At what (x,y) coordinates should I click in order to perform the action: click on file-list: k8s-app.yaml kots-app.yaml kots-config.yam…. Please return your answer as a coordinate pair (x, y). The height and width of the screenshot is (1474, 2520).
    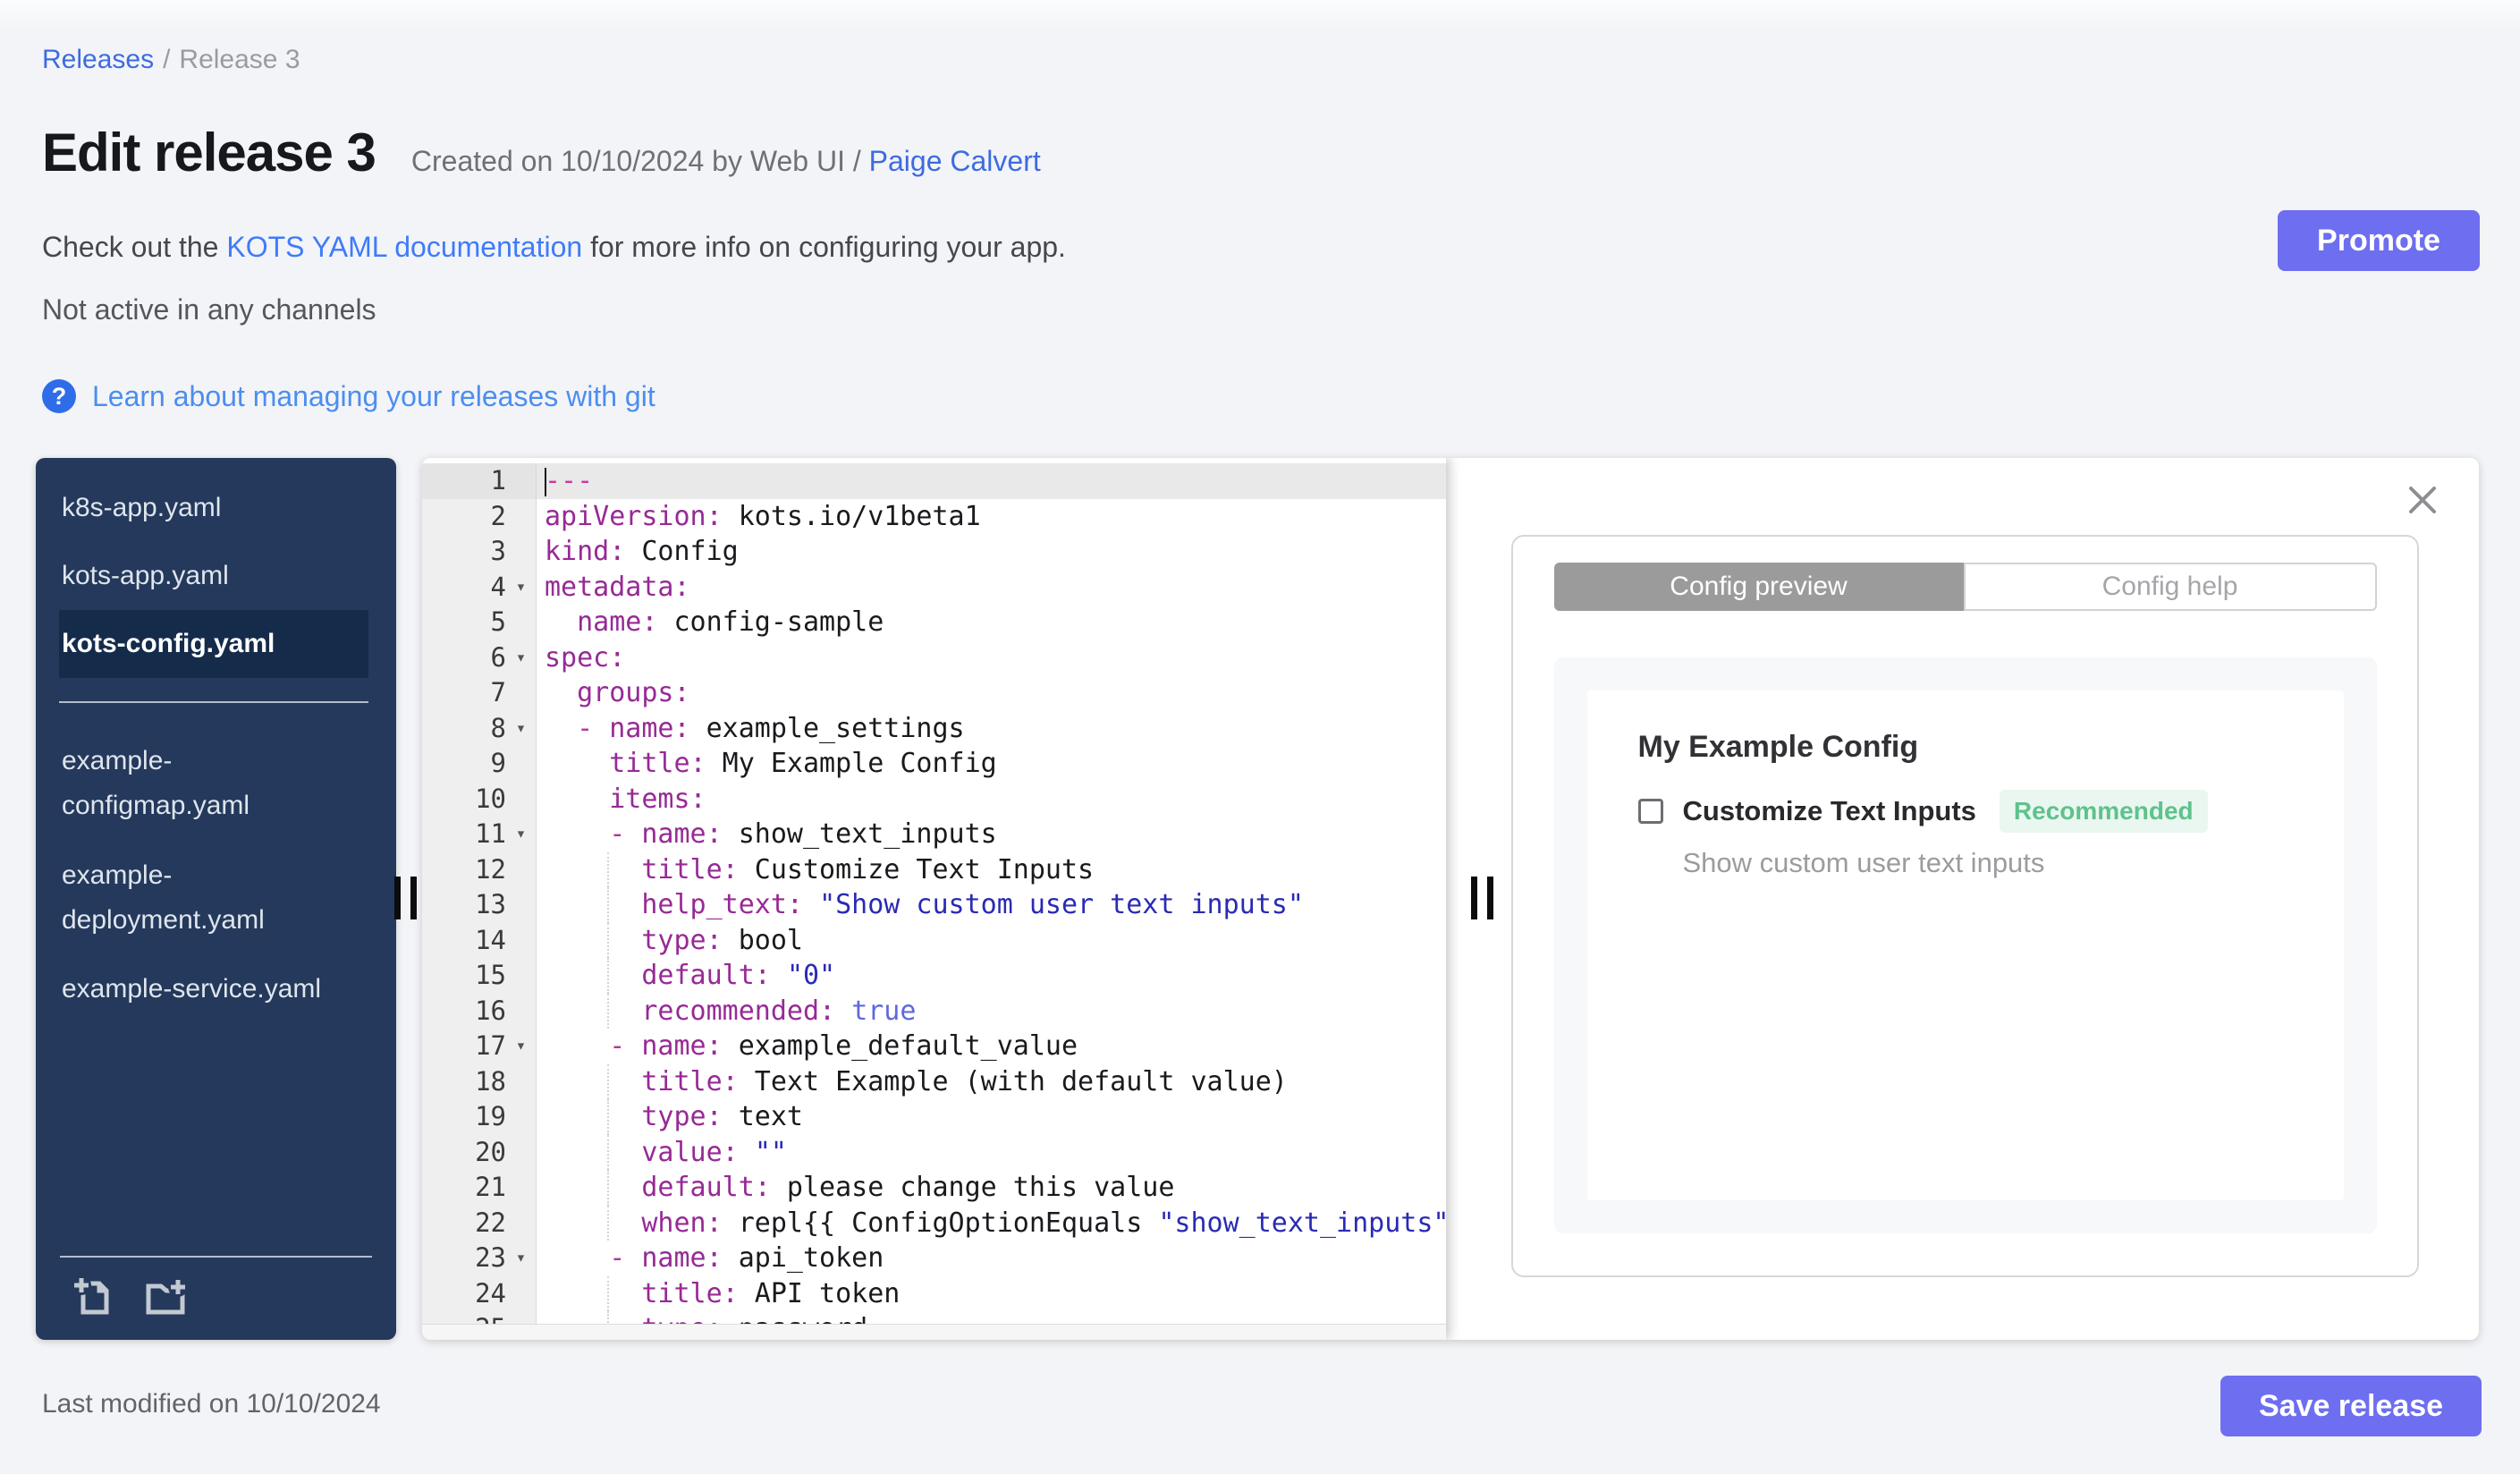
    Looking at the image, I should click on (216, 740).